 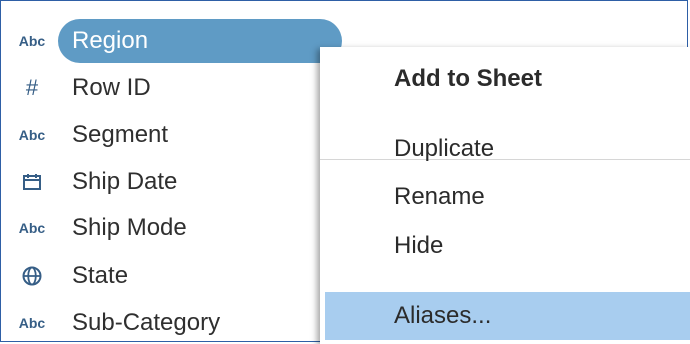 What do you see at coordinates (100, 275) in the screenshot?
I see `field-label: State` at bounding box center [100, 275].